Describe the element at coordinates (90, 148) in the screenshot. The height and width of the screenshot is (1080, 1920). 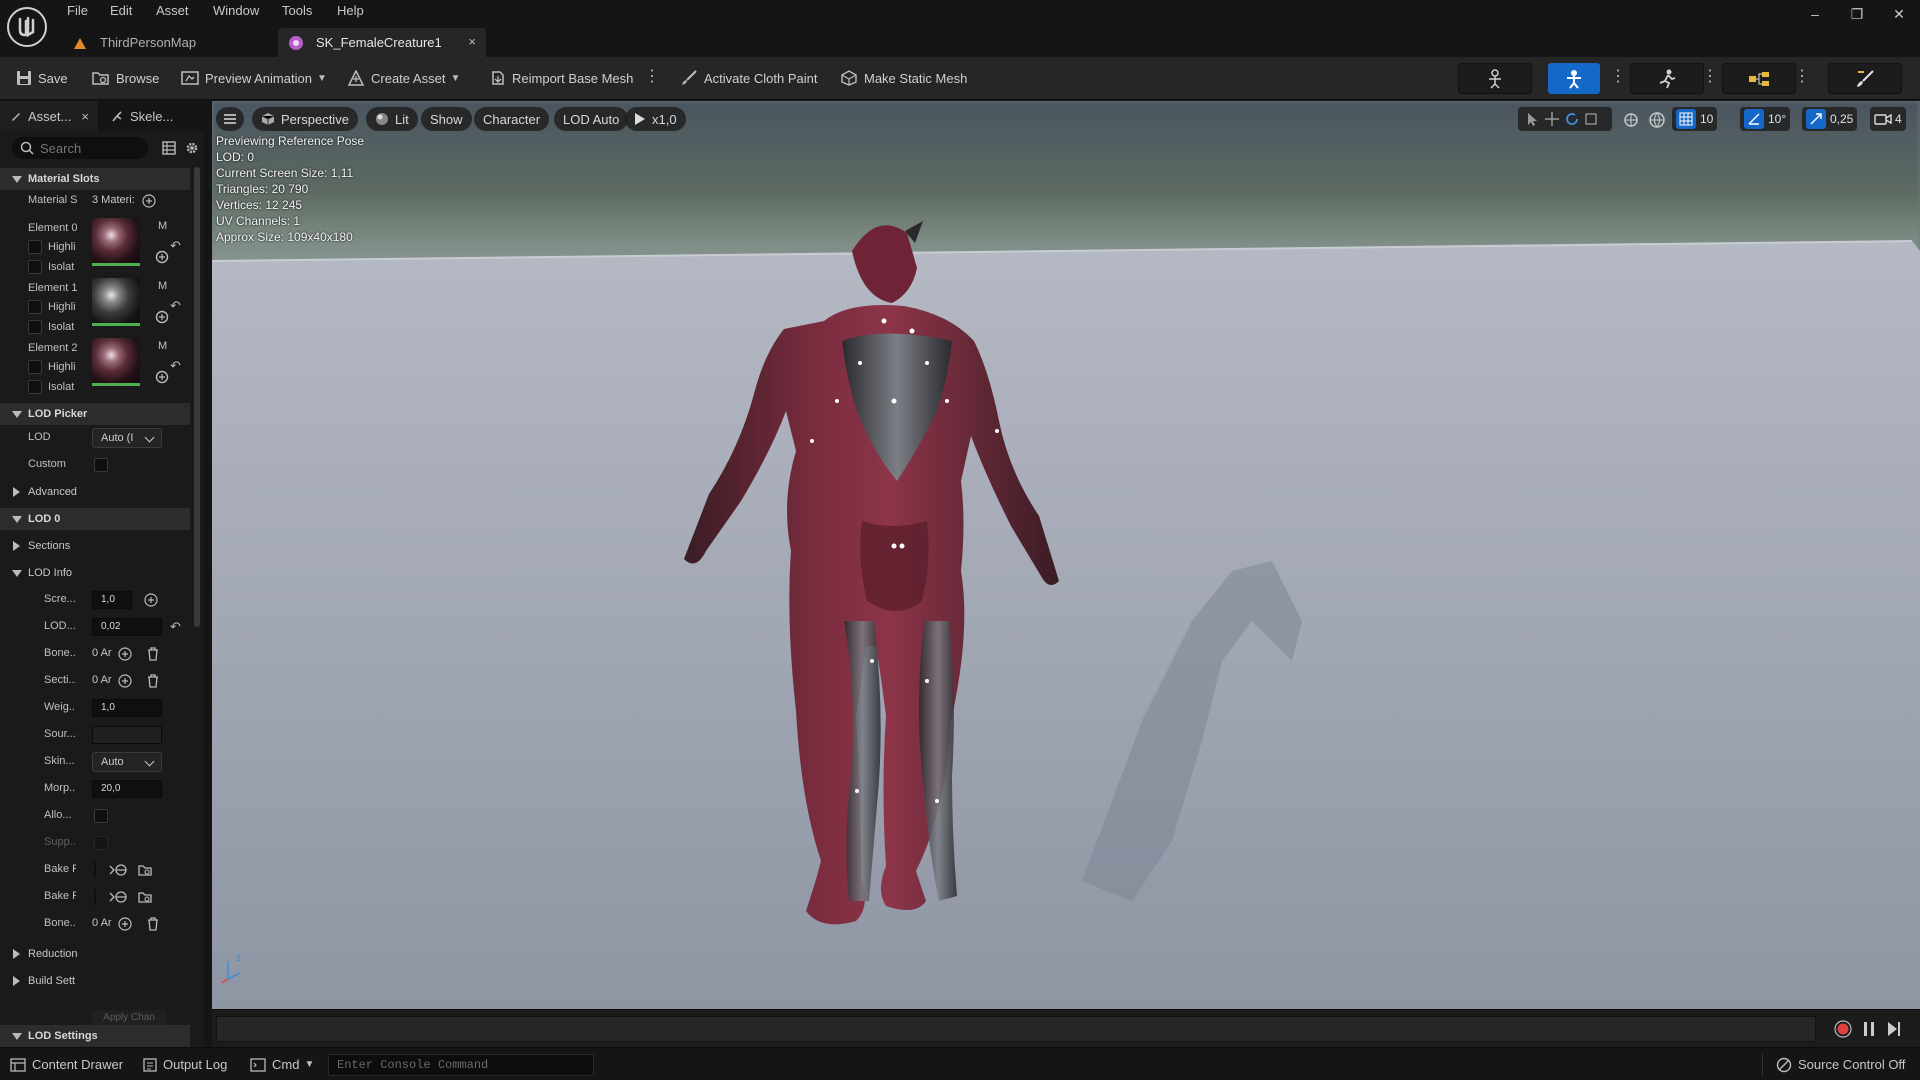
I see `search-input` at that location.